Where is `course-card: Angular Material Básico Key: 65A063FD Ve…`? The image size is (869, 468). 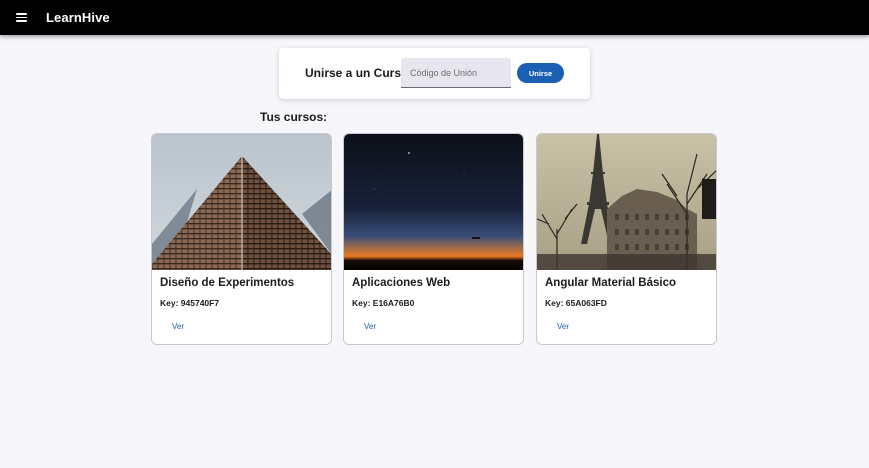
course-card: Angular Material Básico Key: 65A063FD Ve… is located at coordinates (626, 239).